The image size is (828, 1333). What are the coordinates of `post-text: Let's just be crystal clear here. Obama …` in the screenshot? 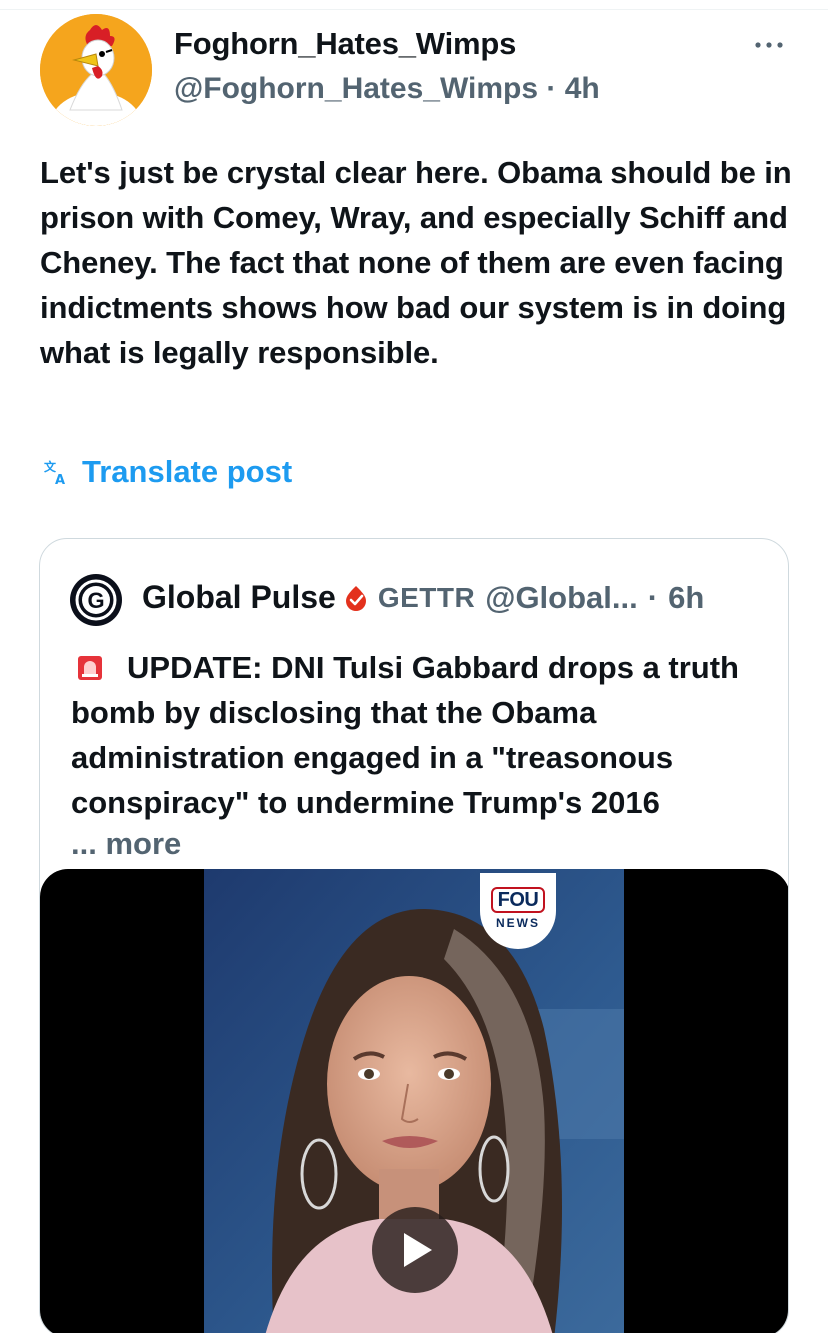 It's located at (416, 262).